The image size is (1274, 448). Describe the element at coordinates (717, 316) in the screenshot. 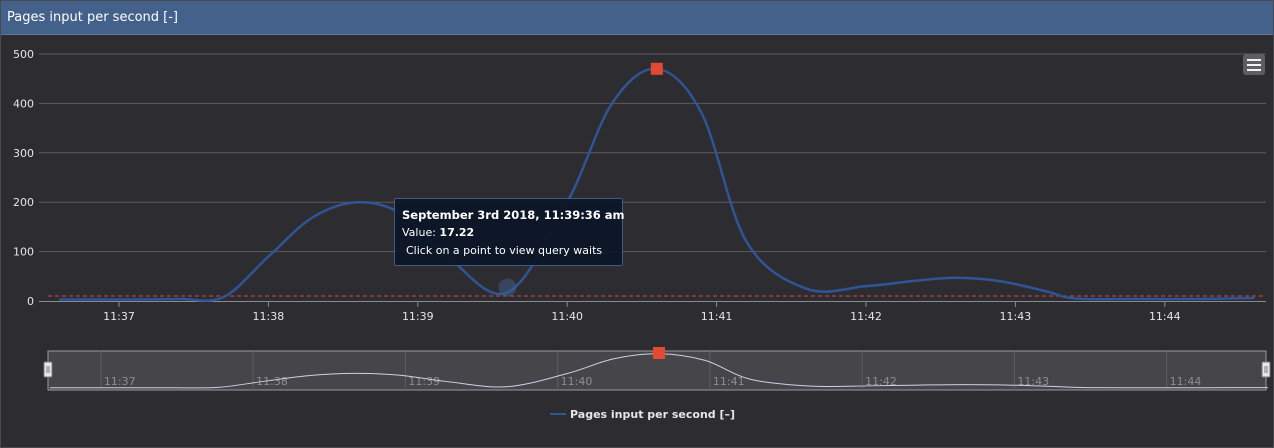

I see `x-tick-label: 11:41` at that location.